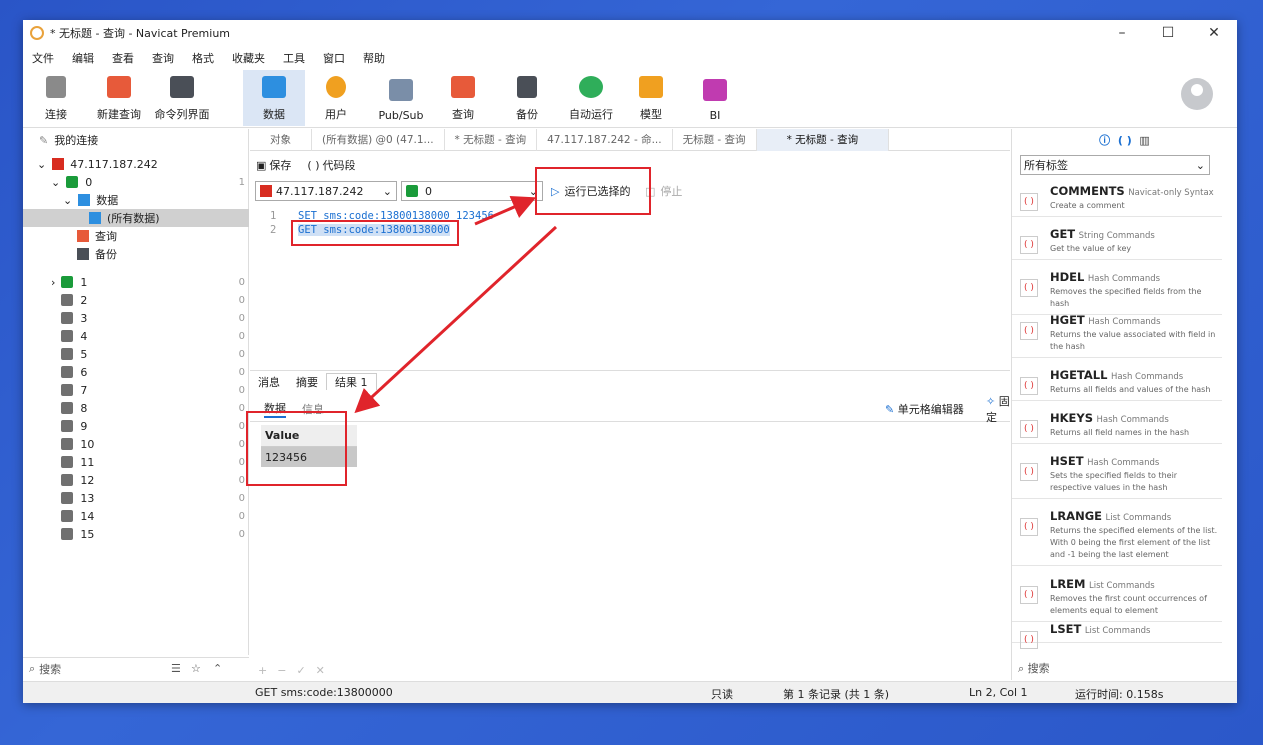  I want to click on db-node-3: ›30, so click(136, 318).